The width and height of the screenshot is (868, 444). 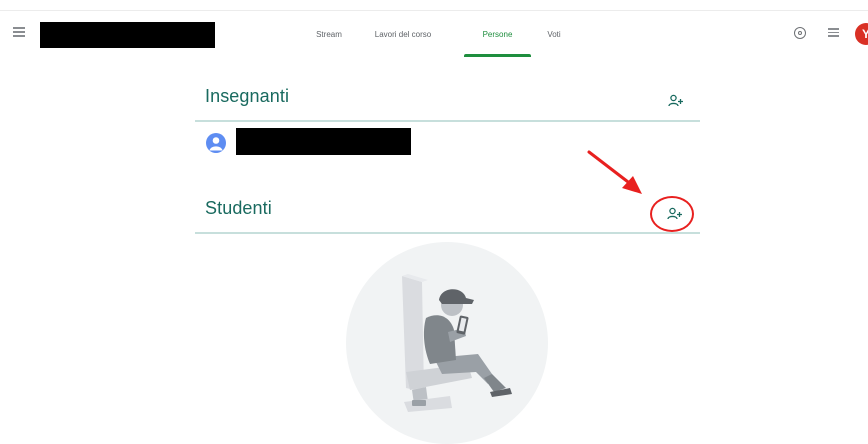 I want to click on annotation-circle, so click(x=672, y=214).